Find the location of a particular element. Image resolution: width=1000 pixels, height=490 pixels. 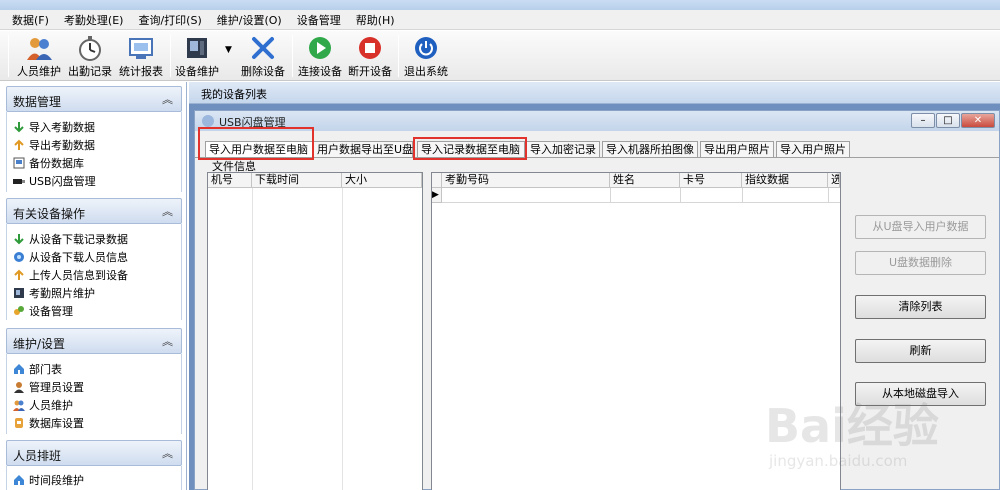

sidebar-item-usb-mgmt: USB闪盘管理 is located at coordinates (54, 181).